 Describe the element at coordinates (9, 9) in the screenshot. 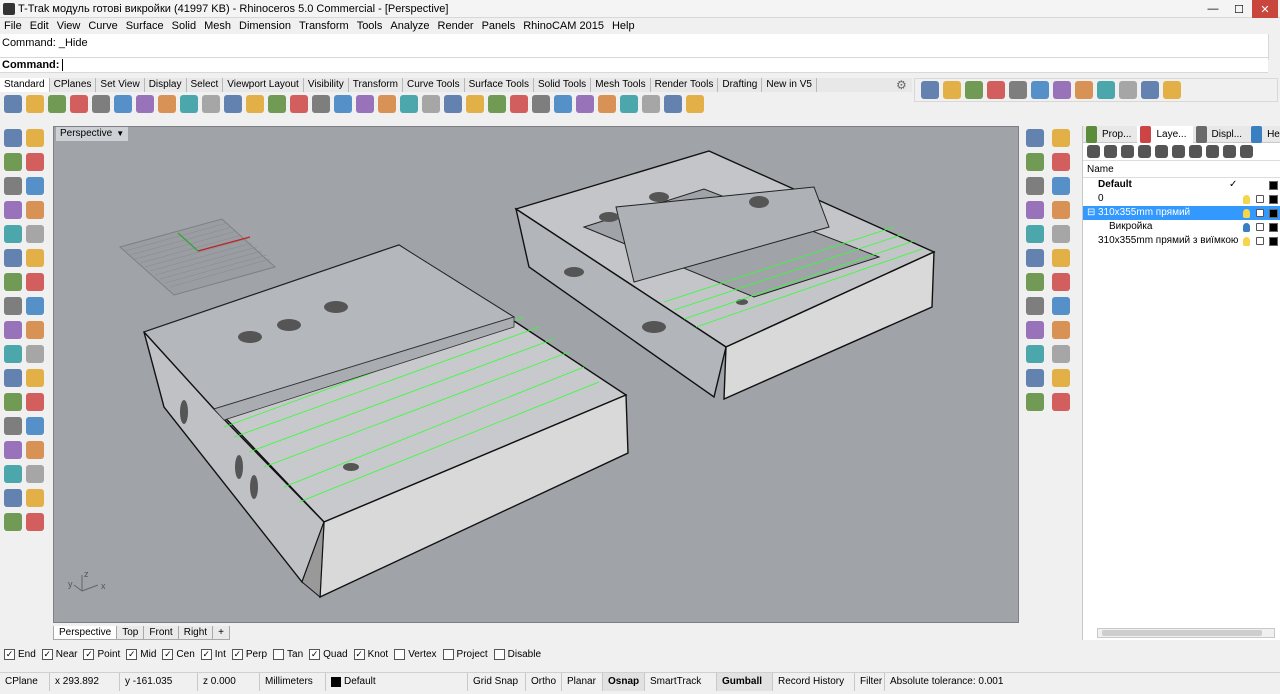

I see `rhino-app-icon` at that location.